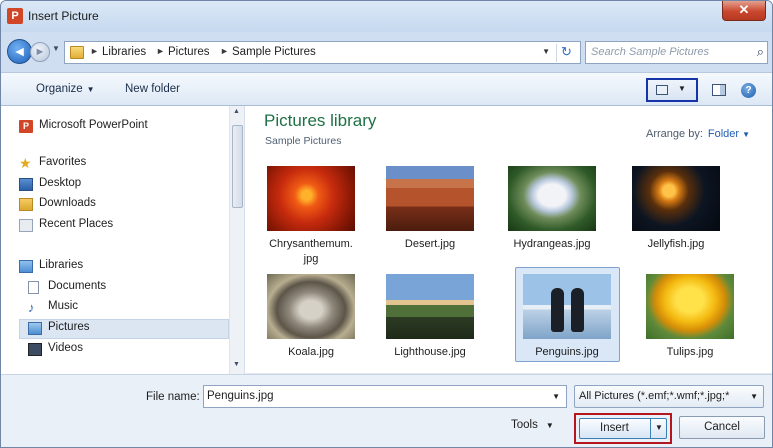 Image resolution: width=773 pixels, height=448 pixels. What do you see at coordinates (566, 53) in the screenshot?
I see `refresh-icon: ↻` at bounding box center [566, 53].